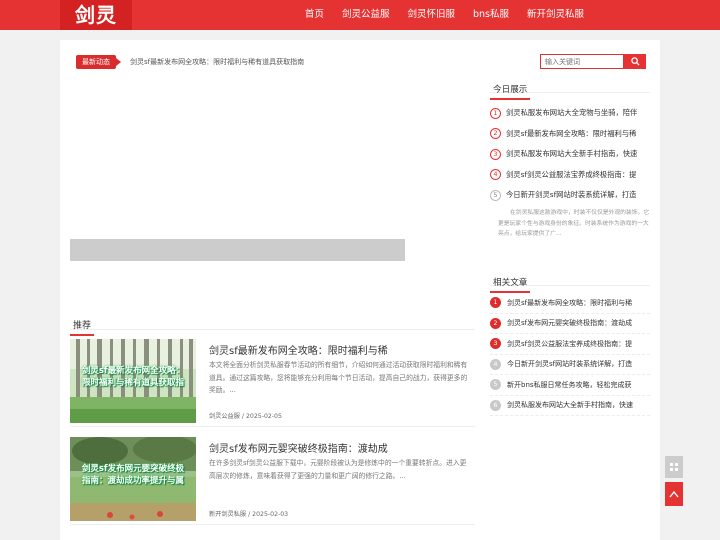 This screenshot has height=540, width=720. I want to click on news-ticker: 最新动态 剑灵sf最新发布网全攻略：限时福利与稀有道具获取指南, so click(276, 62).